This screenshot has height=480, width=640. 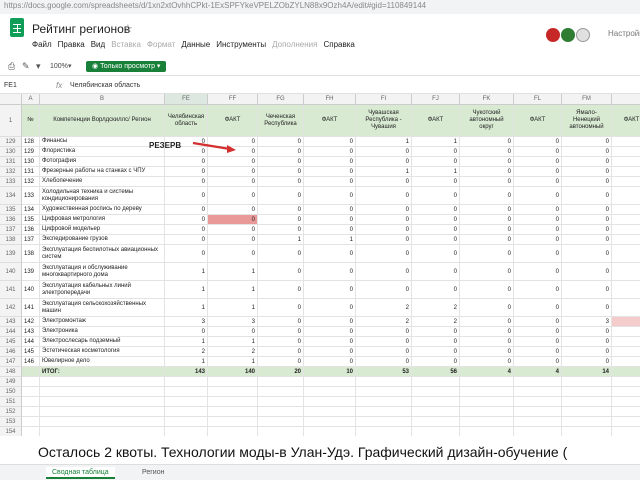 What do you see at coordinates (31, 254) in the screenshot?
I see `row-number-cell: 138` at bounding box center [31, 254].